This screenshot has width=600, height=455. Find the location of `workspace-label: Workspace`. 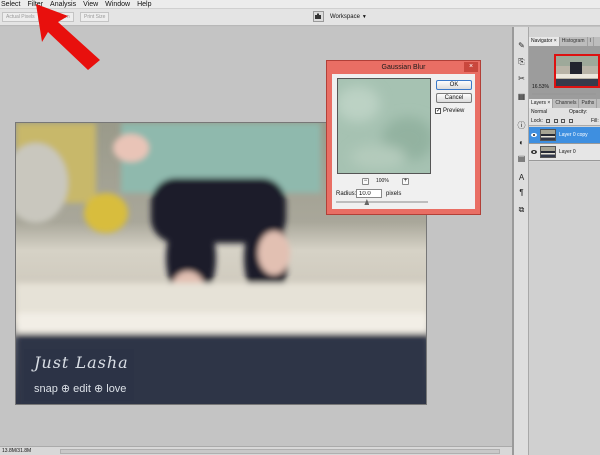

workspace-label: Workspace is located at coordinates (345, 17).